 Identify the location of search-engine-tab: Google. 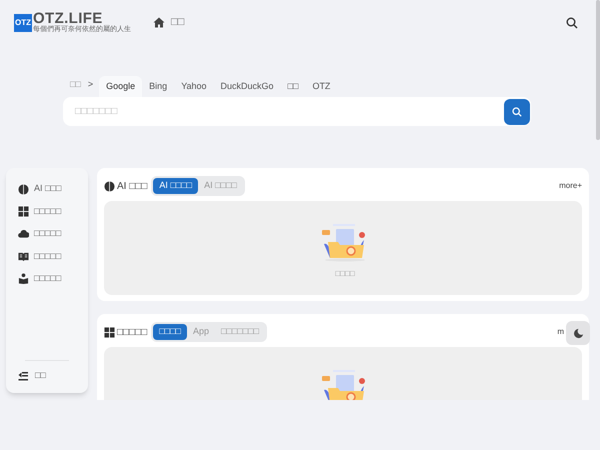
(120, 86).